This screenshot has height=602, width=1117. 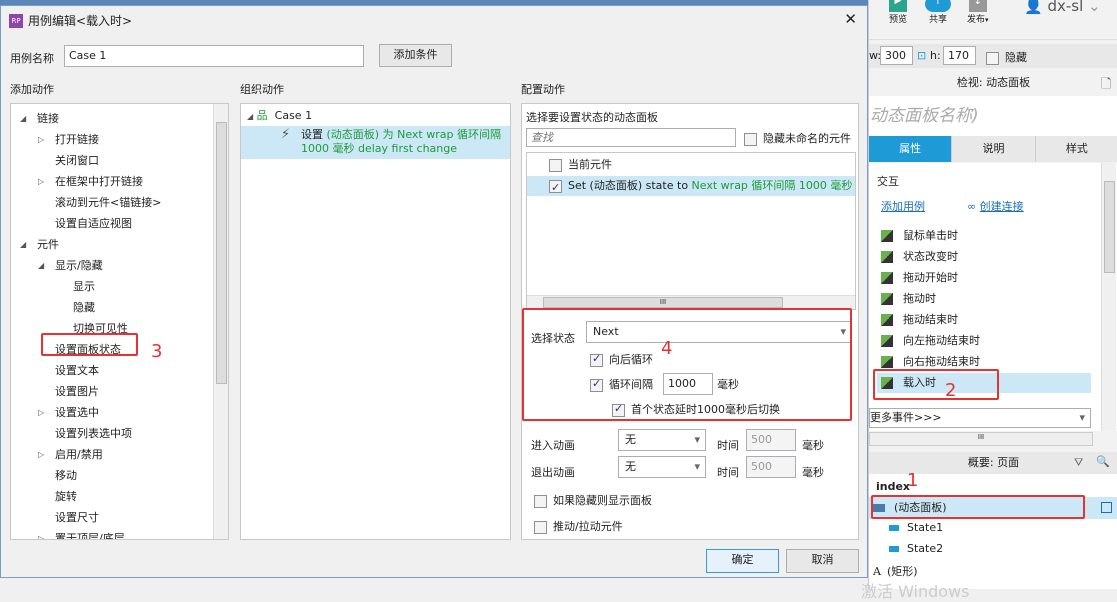 I want to click on organize-actions-header: 组织动作, so click(x=262, y=89).